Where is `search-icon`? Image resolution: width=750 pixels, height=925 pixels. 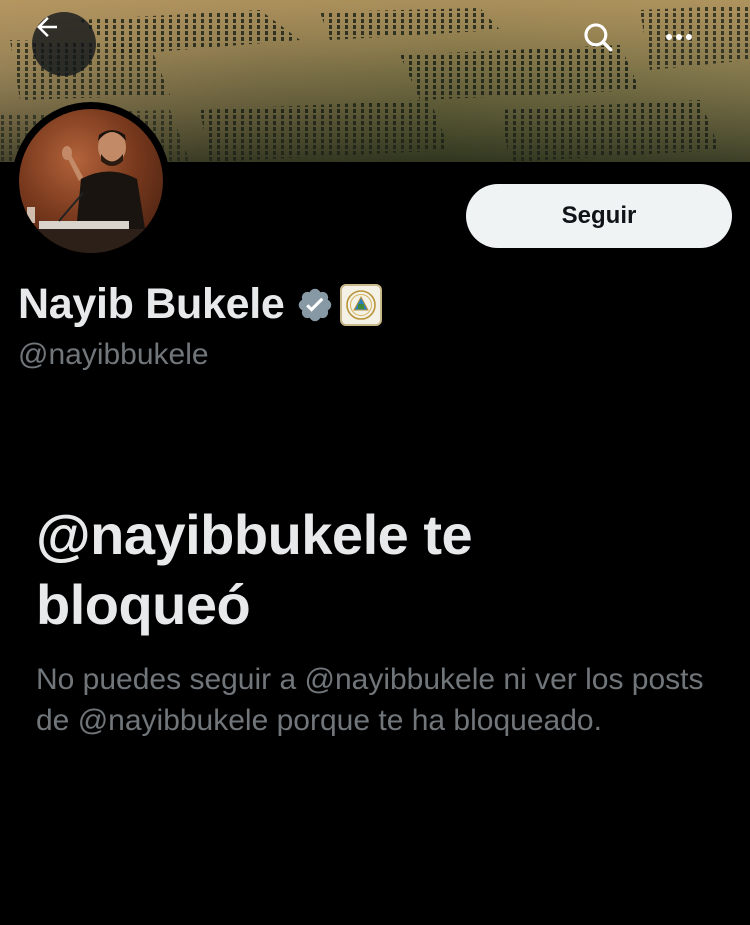 search-icon is located at coordinates (598, 37).